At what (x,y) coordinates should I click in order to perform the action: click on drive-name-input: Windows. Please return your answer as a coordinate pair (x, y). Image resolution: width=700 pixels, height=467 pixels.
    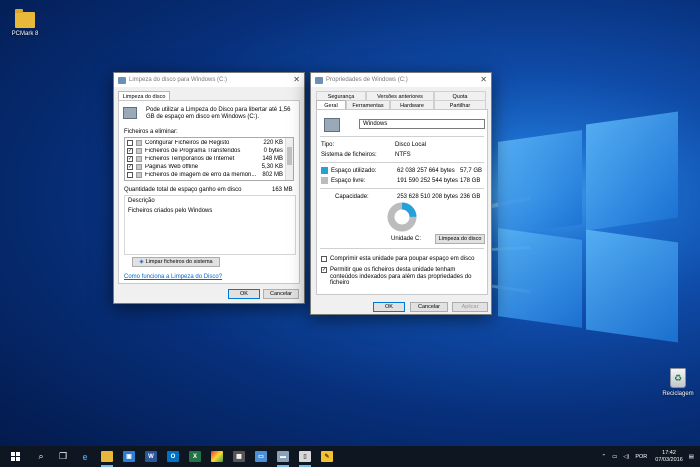
    Looking at the image, I should click on (422, 124).